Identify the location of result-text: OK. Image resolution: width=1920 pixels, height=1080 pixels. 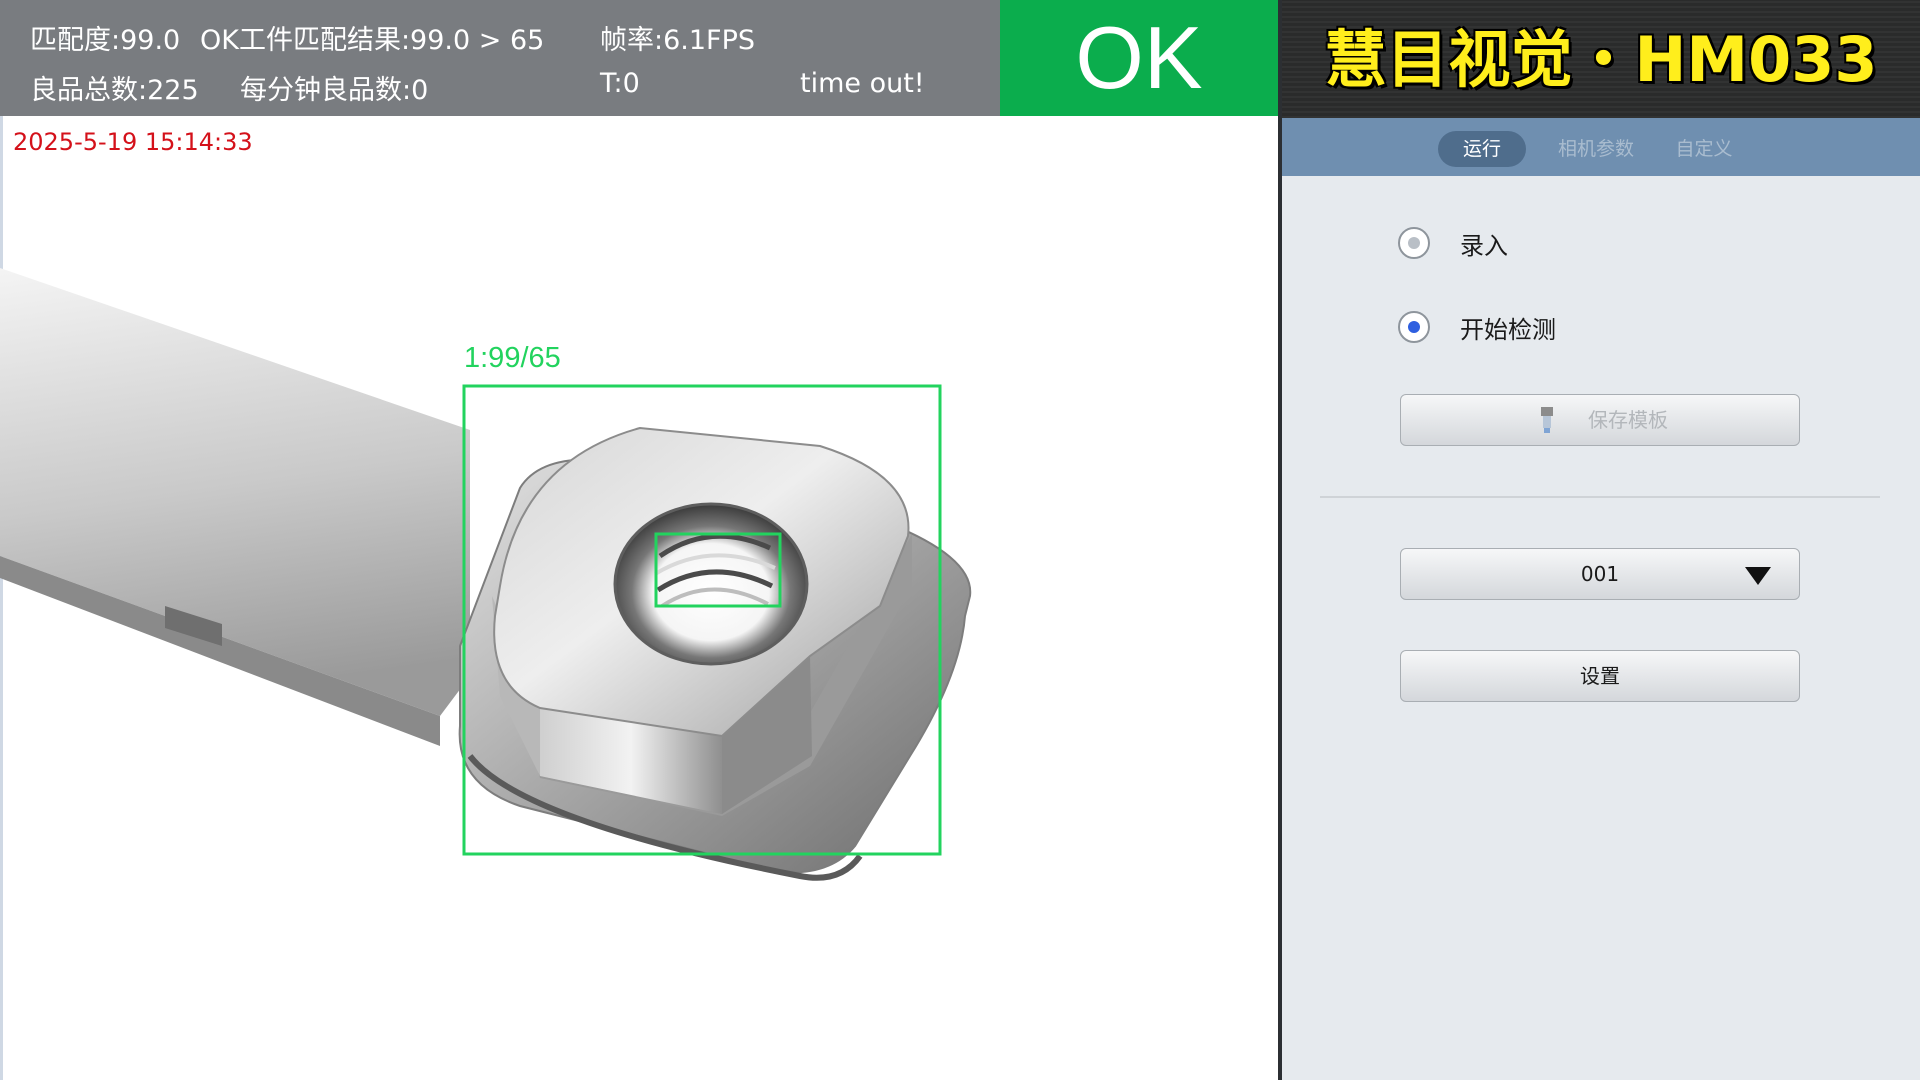
(1139, 57).